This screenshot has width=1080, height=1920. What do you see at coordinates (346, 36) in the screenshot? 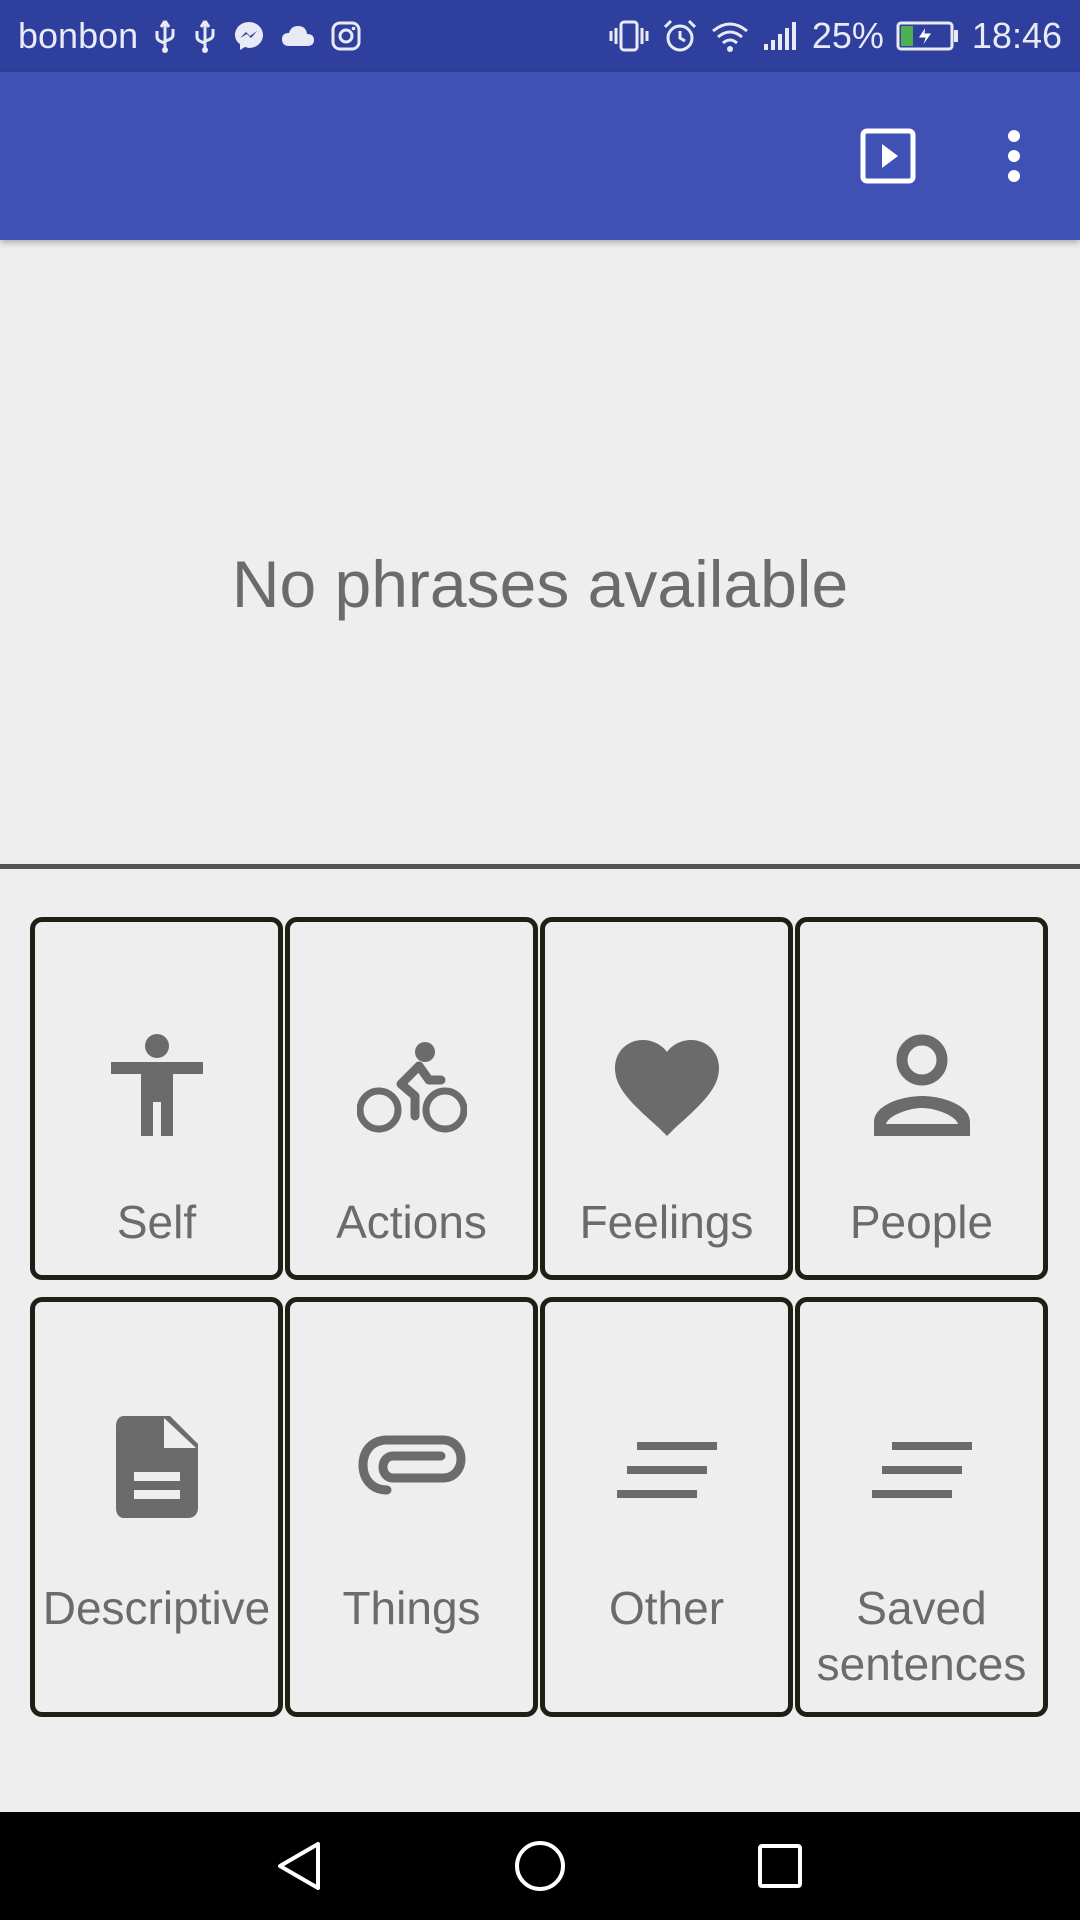
I see `instagram-icon` at bounding box center [346, 36].